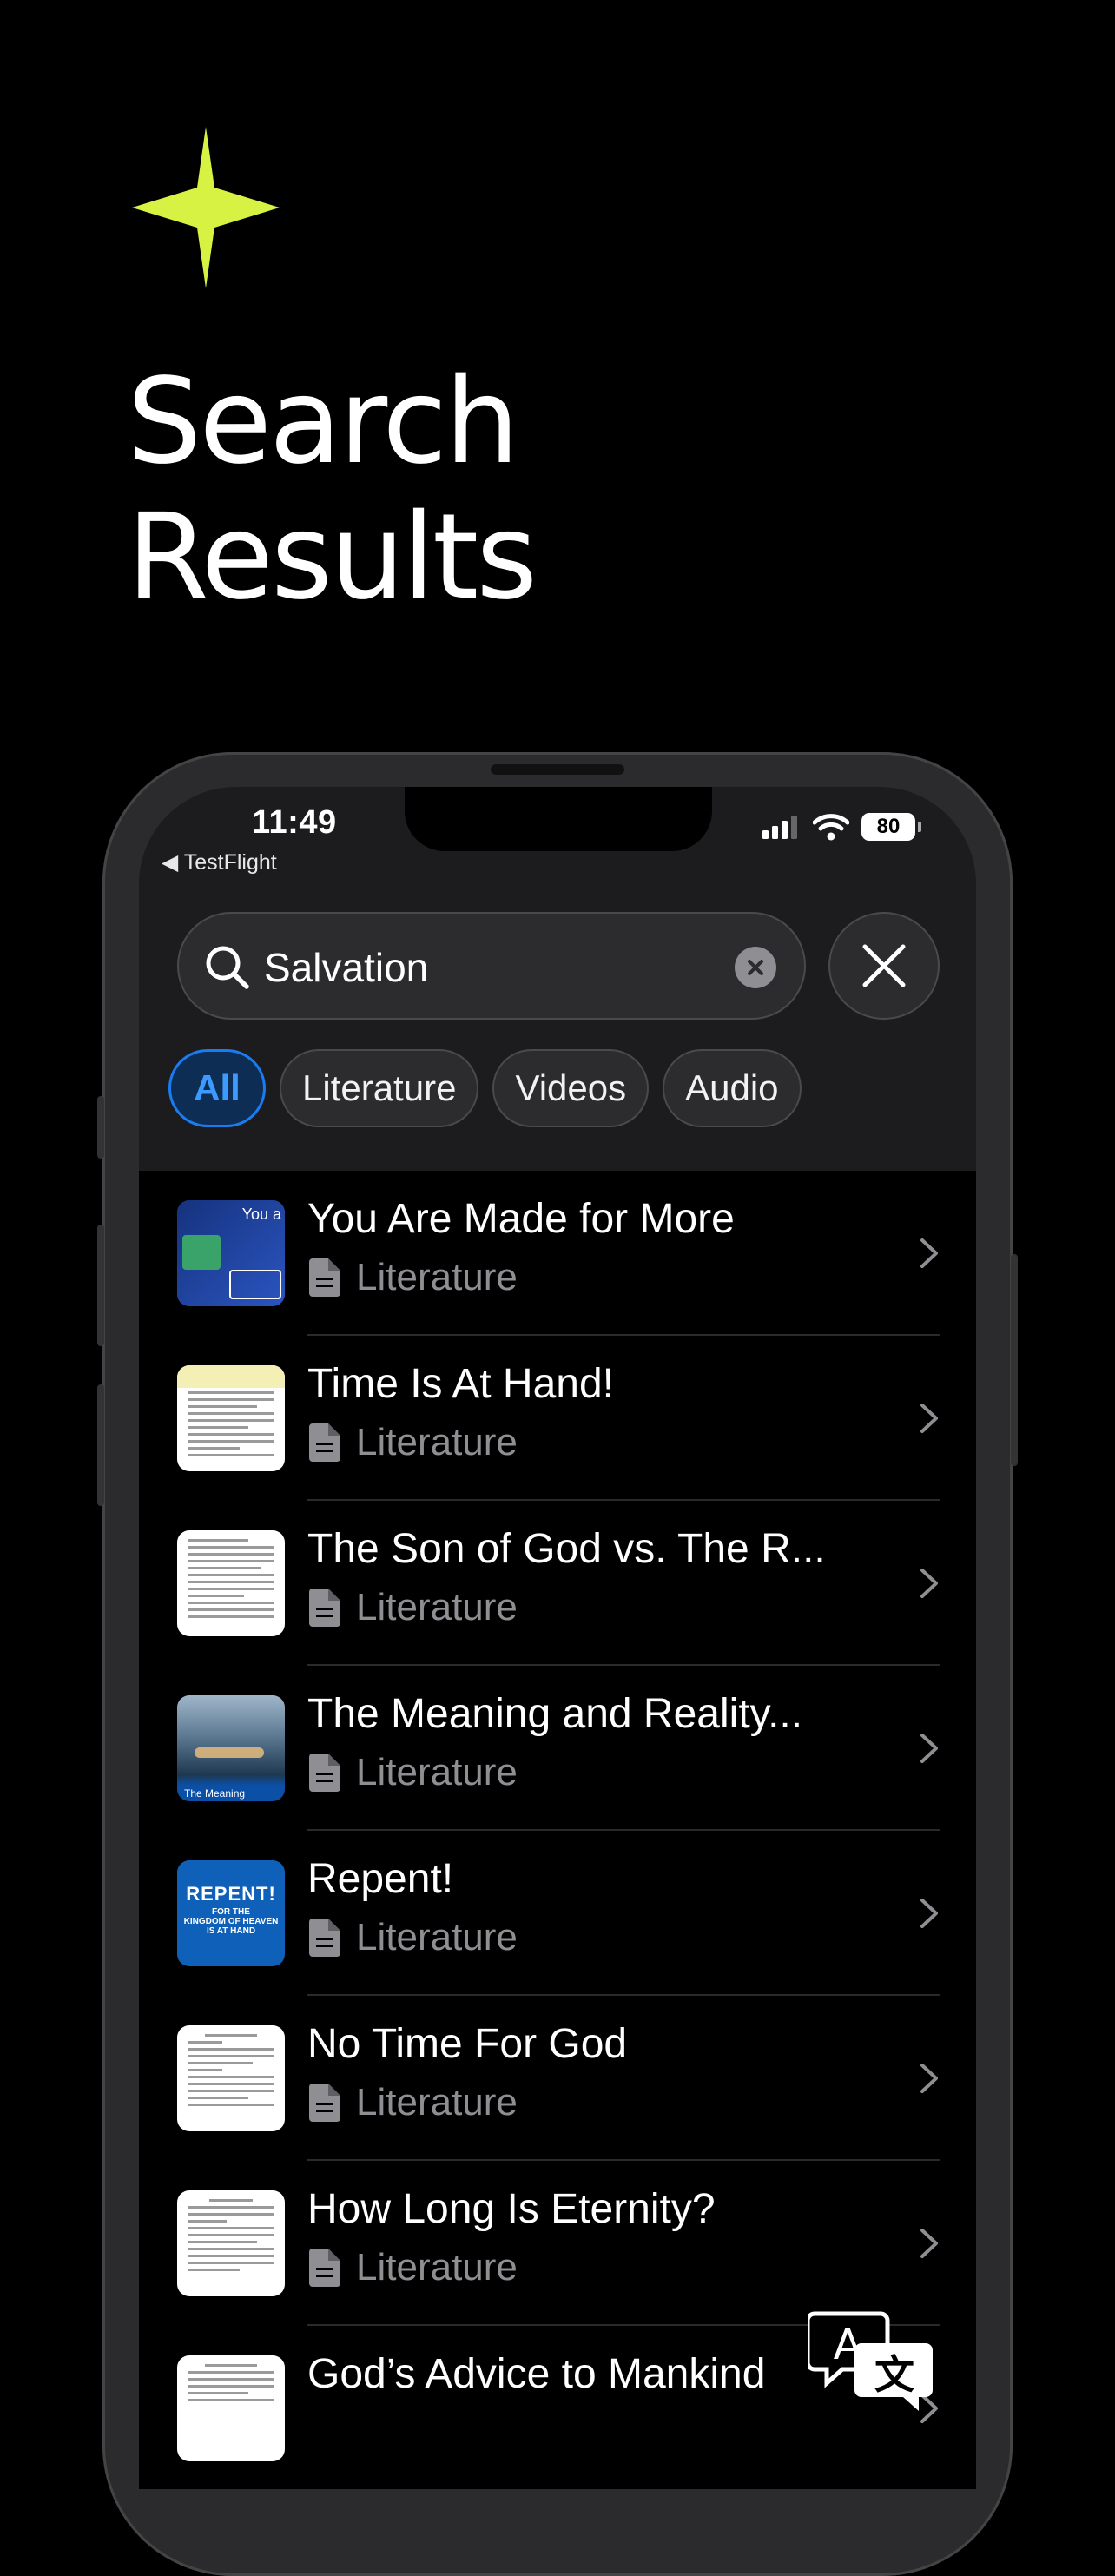  I want to click on search-icon, so click(227, 967).